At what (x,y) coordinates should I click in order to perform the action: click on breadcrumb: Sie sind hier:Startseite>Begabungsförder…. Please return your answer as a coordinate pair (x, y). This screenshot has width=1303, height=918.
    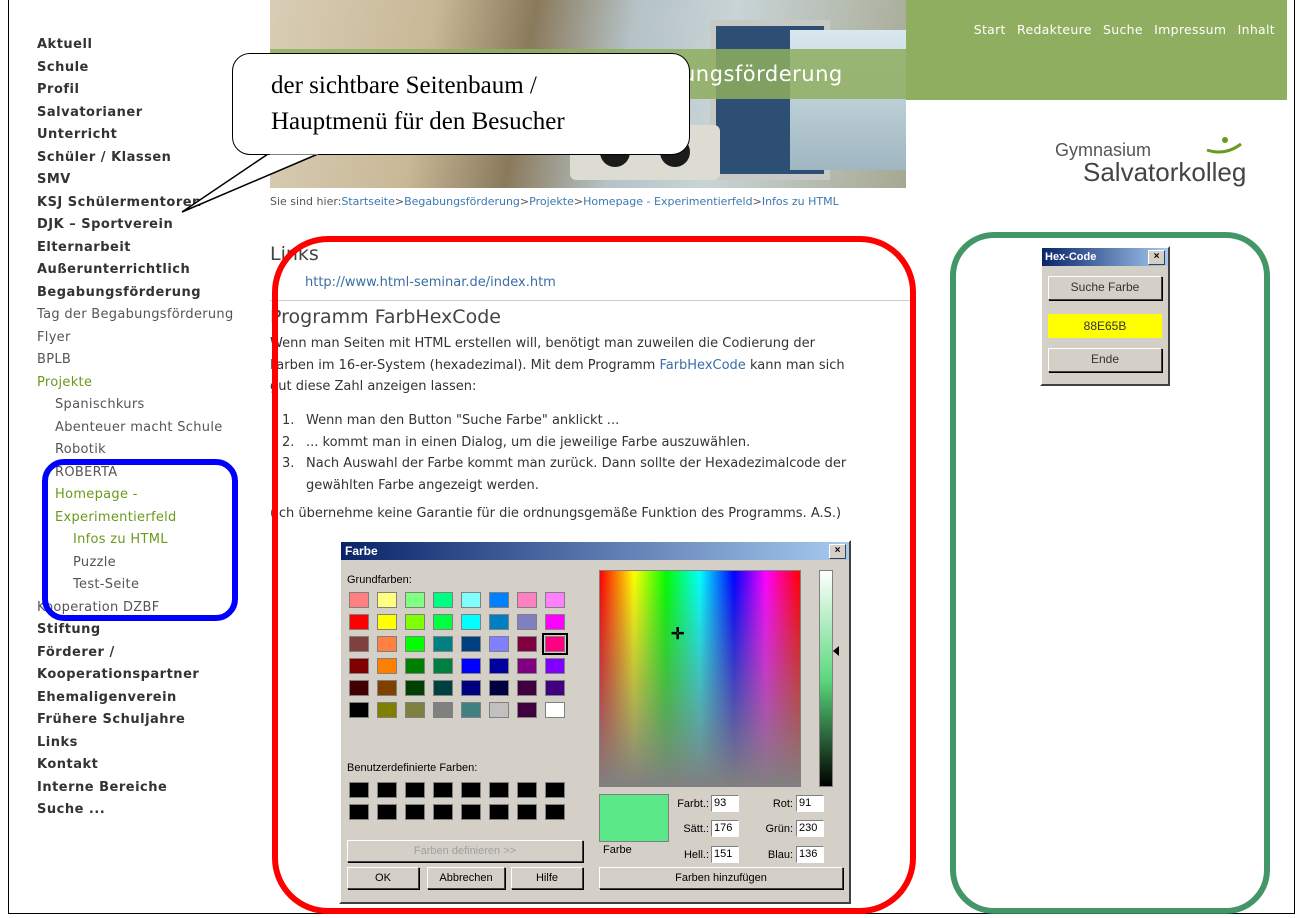
    Looking at the image, I should click on (554, 201).